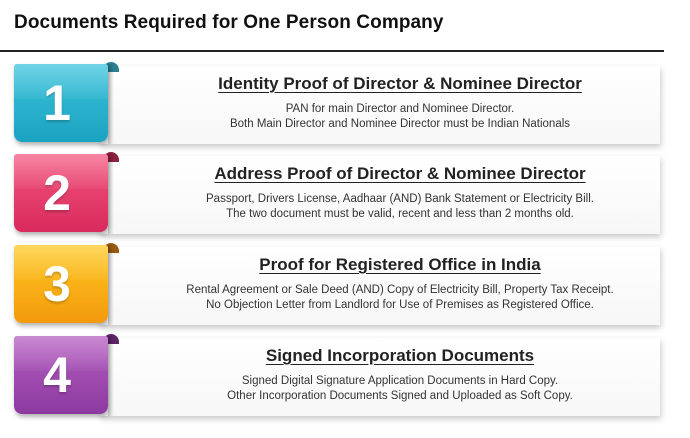 The image size is (690, 438). Describe the element at coordinates (57, 284) in the screenshot. I see `step-number: 3` at that location.